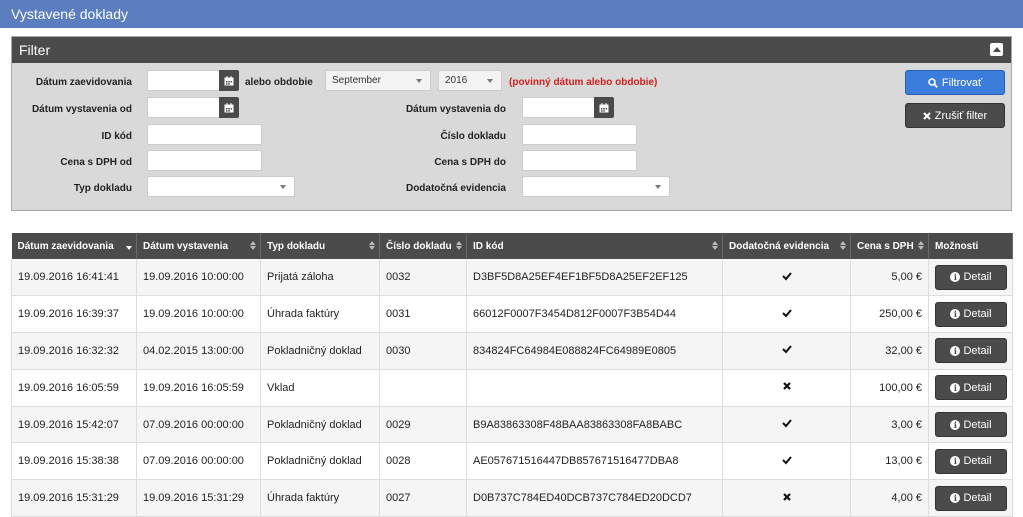  What do you see at coordinates (889, 278) in the screenshot?
I see `cell-price: 5,00 €` at bounding box center [889, 278].